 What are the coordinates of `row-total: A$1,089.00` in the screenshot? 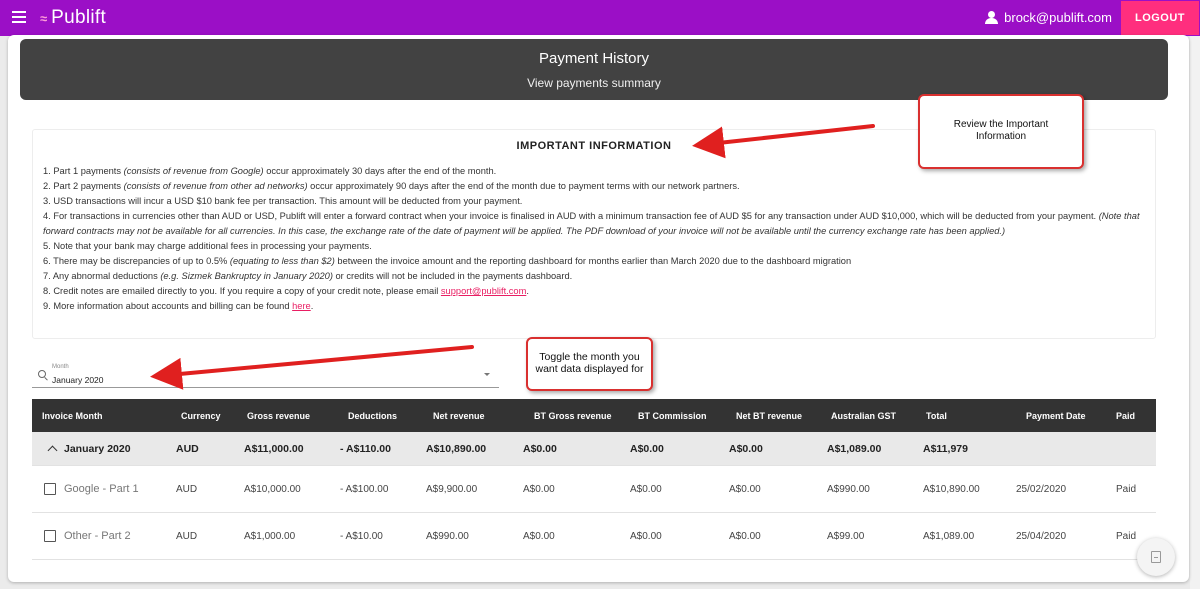 It's located at (949, 536).